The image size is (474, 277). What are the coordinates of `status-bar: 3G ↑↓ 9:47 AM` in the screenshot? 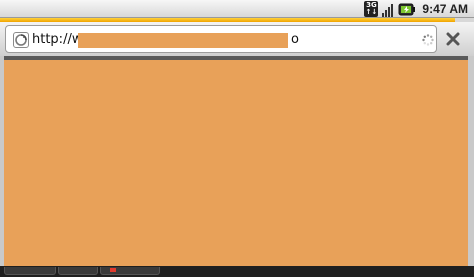 It's located at (237, 9).